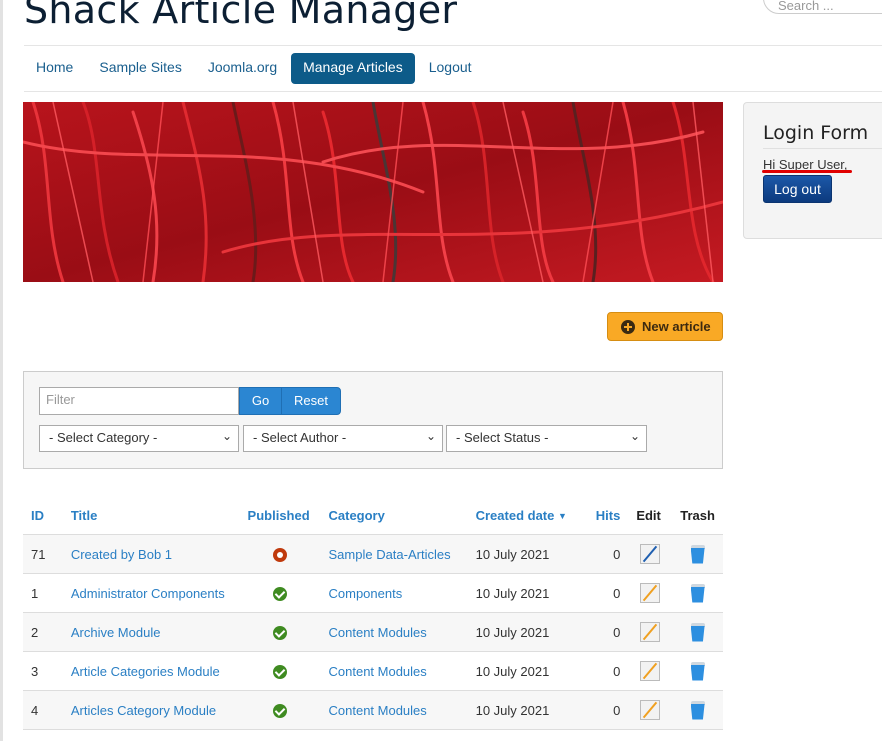  I want to click on plus-circle-icon, so click(628, 326).